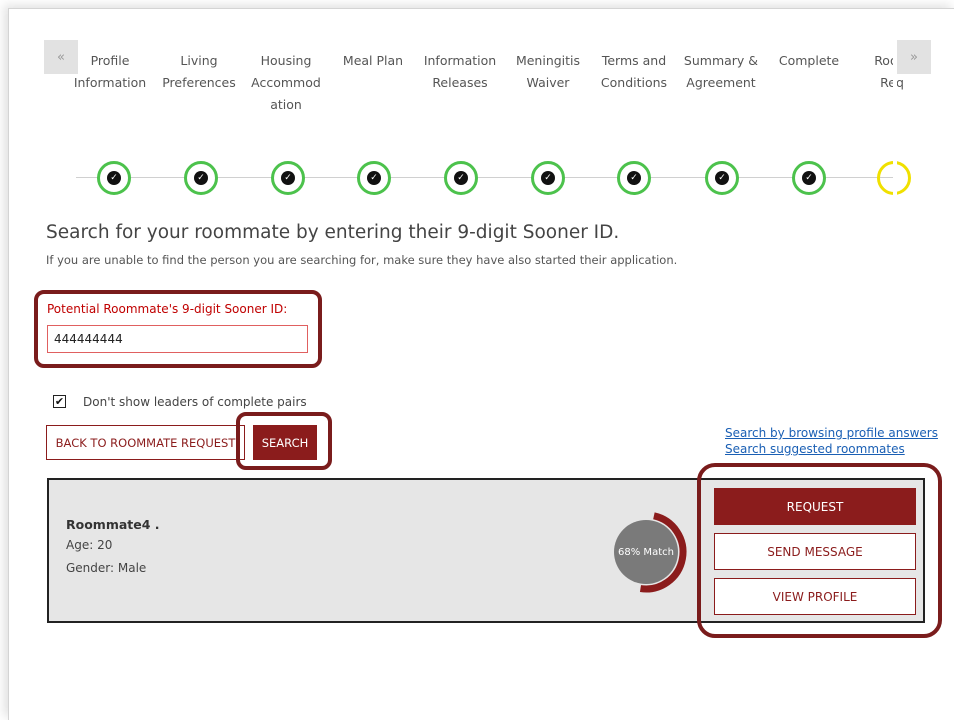 The width and height of the screenshot is (954, 720). What do you see at coordinates (178, 329) in the screenshot?
I see `highlight-id-field` at bounding box center [178, 329].